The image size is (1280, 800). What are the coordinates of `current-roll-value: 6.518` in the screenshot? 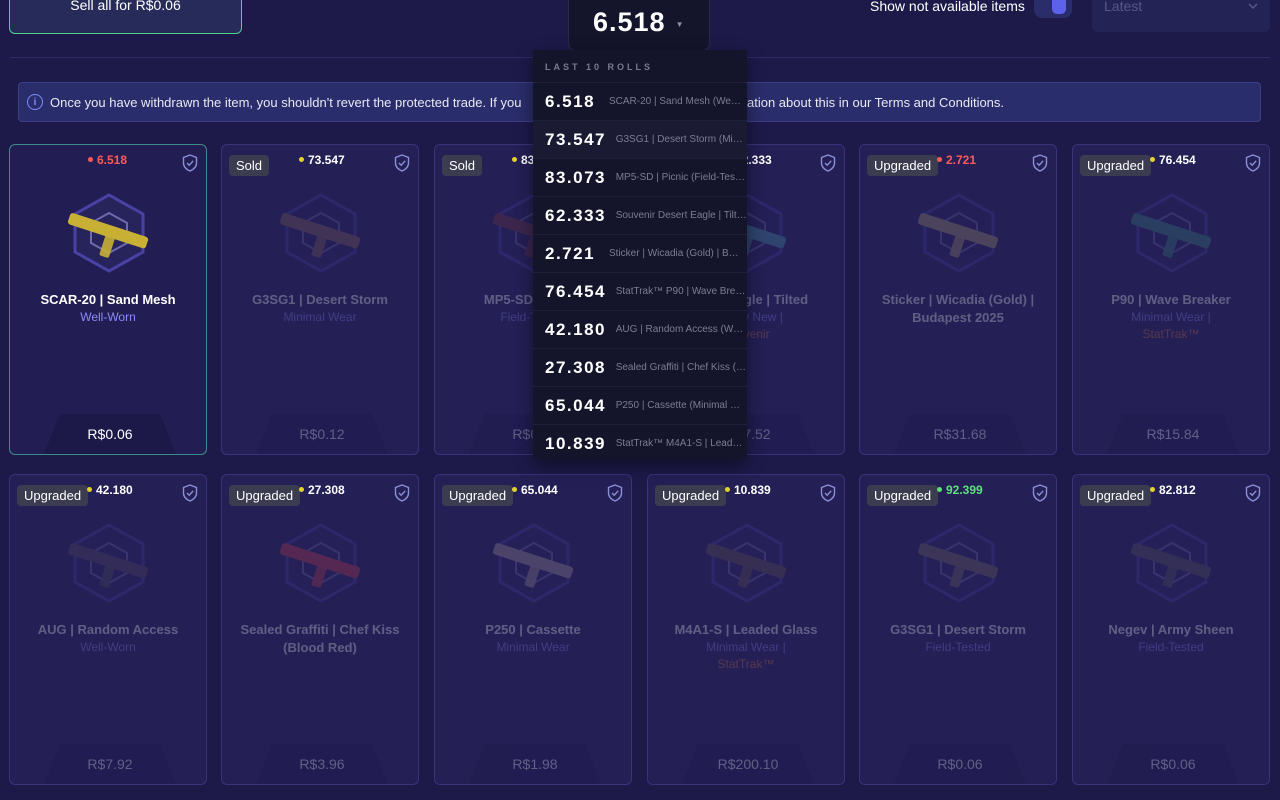 It's located at (629, 22).